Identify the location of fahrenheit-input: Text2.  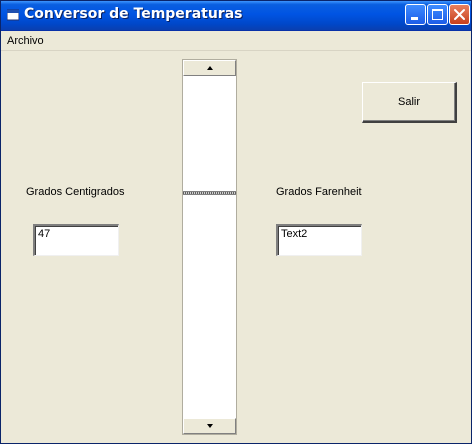
(319, 240).